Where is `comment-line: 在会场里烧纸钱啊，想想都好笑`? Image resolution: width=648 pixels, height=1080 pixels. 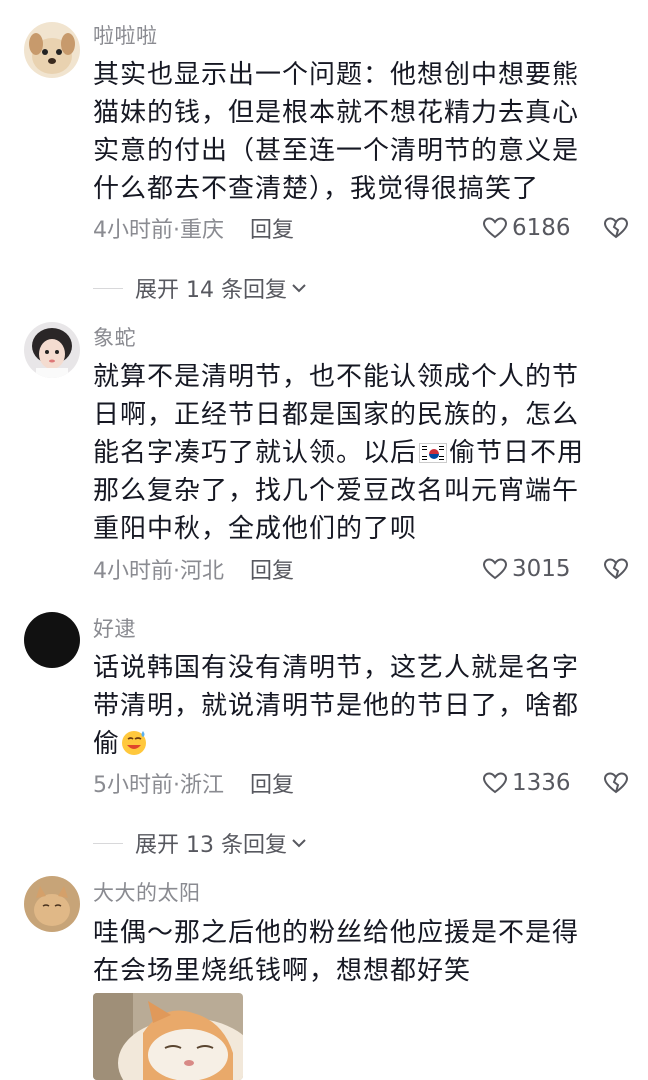 comment-line: 在会场里烧纸钱啊，想想都好笑 is located at coordinates (282, 971).